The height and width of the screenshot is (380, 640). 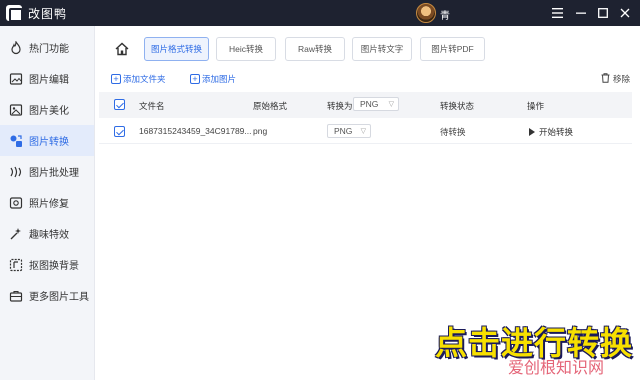 What do you see at coordinates (457, 106) in the screenshot?
I see `column-header-status: 转换状态` at bounding box center [457, 106].